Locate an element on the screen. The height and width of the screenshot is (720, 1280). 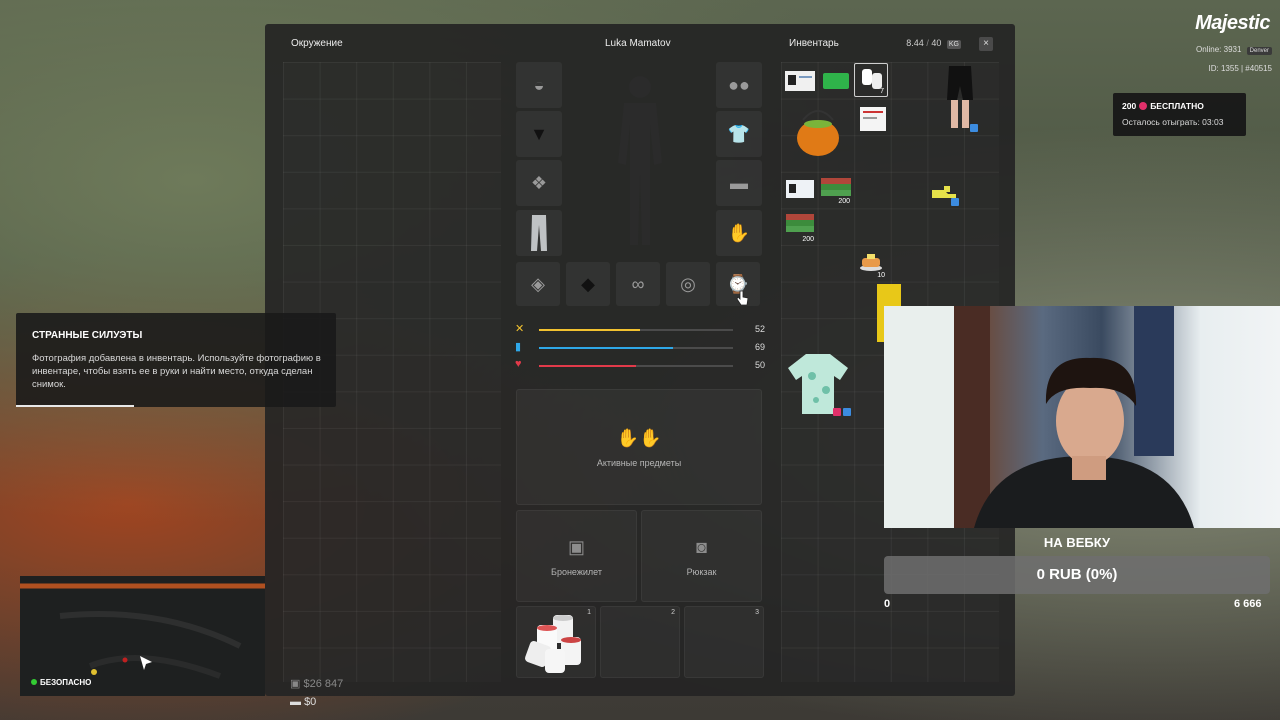
cash-amount: $26 847 is located at coordinates (323, 684).